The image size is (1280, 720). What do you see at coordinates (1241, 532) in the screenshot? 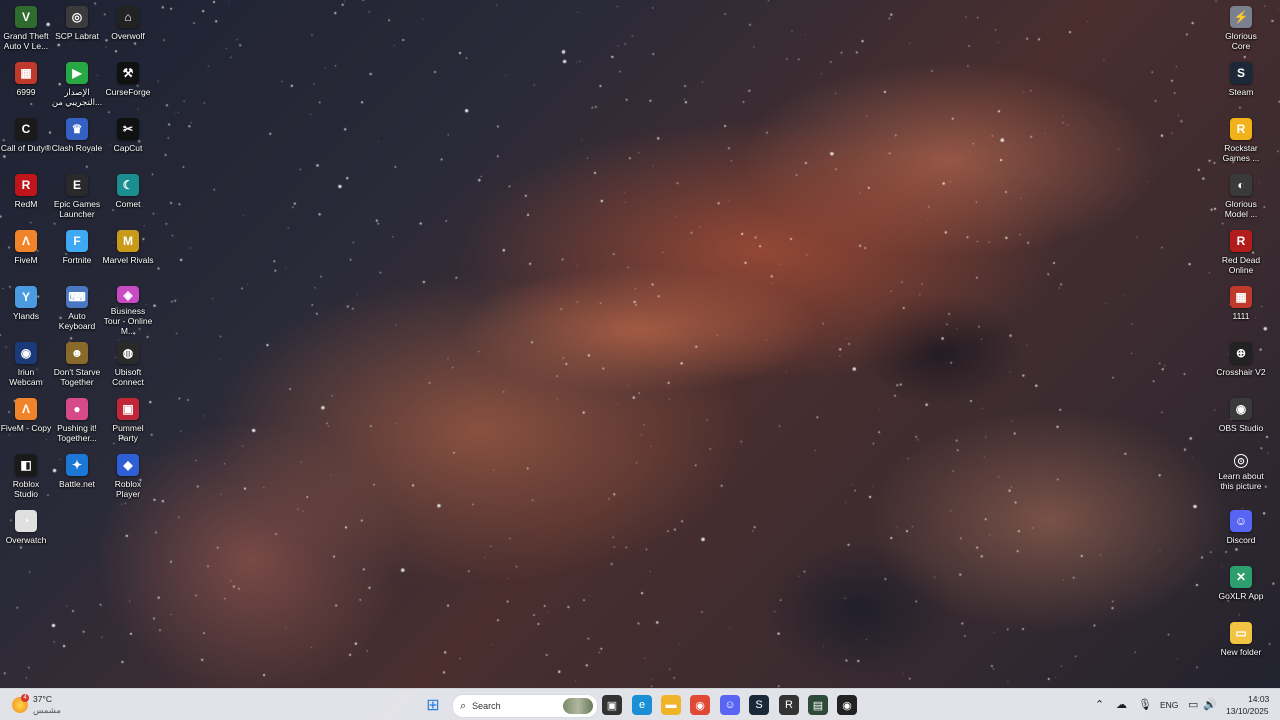
I see `desktop-icon-discord: ☺ Discord` at bounding box center [1241, 532].